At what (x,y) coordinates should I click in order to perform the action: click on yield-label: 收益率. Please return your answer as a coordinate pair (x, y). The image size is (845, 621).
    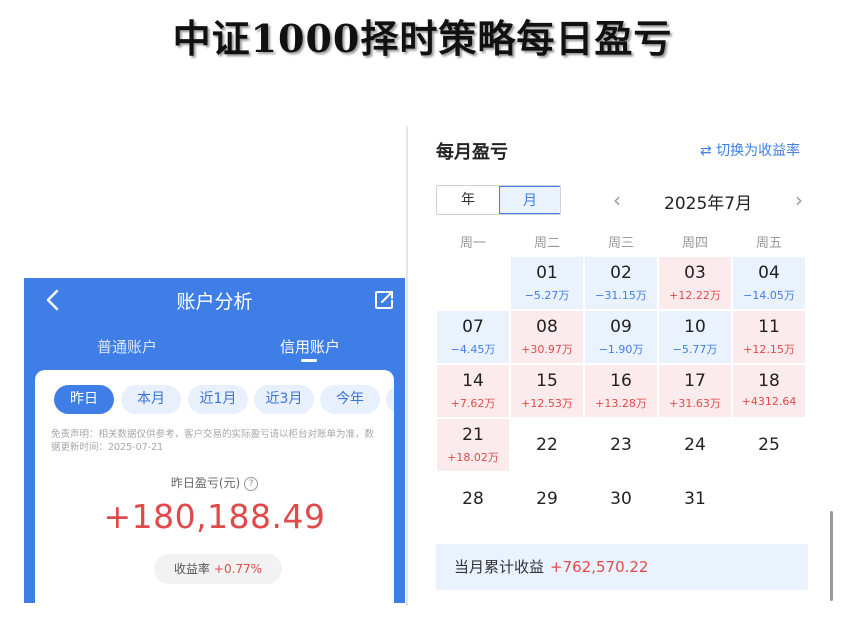
    Looking at the image, I should click on (191, 569).